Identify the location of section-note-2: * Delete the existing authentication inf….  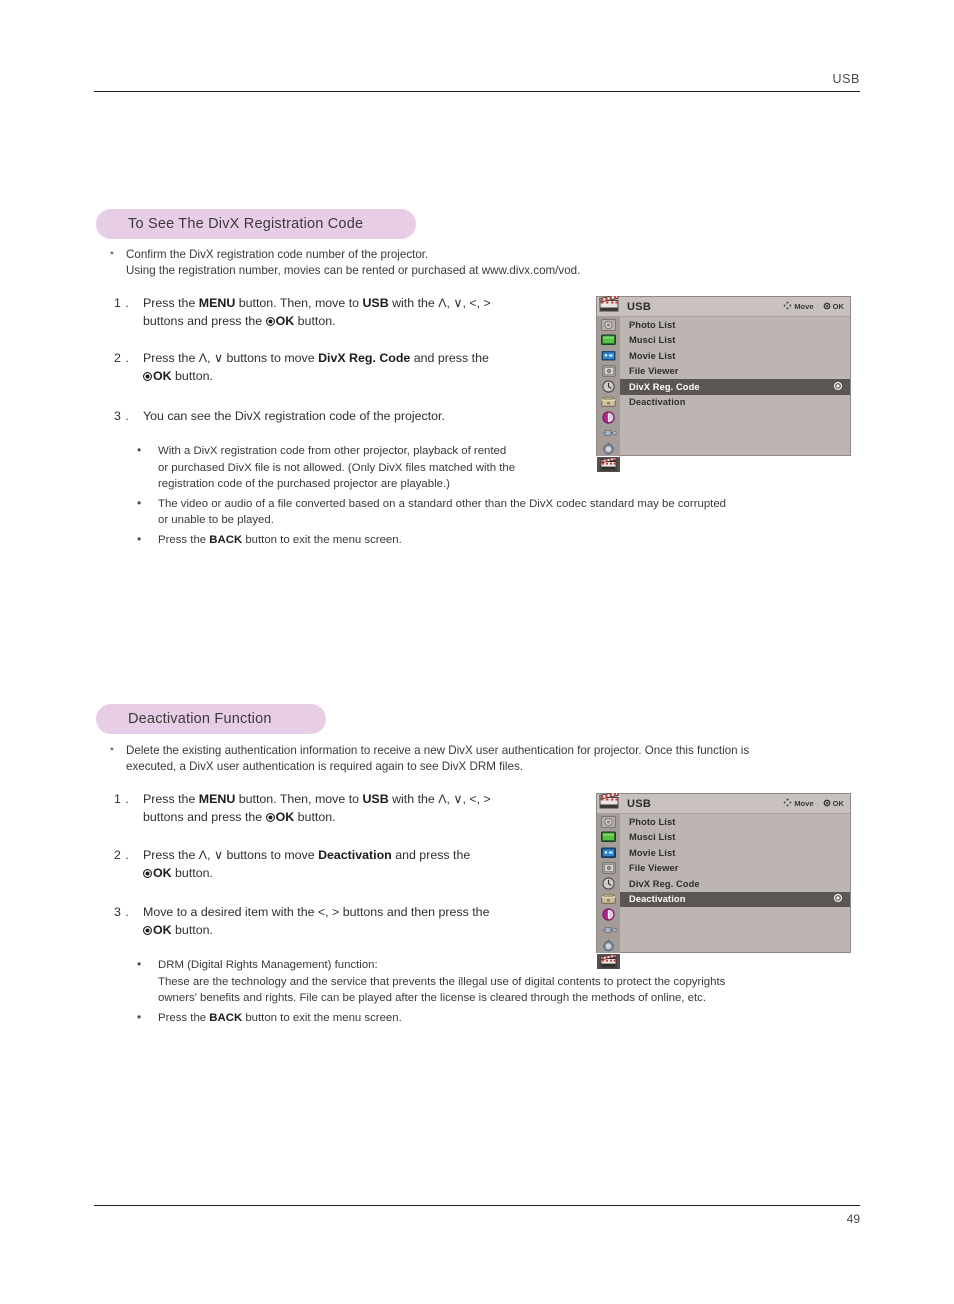
(485, 758).